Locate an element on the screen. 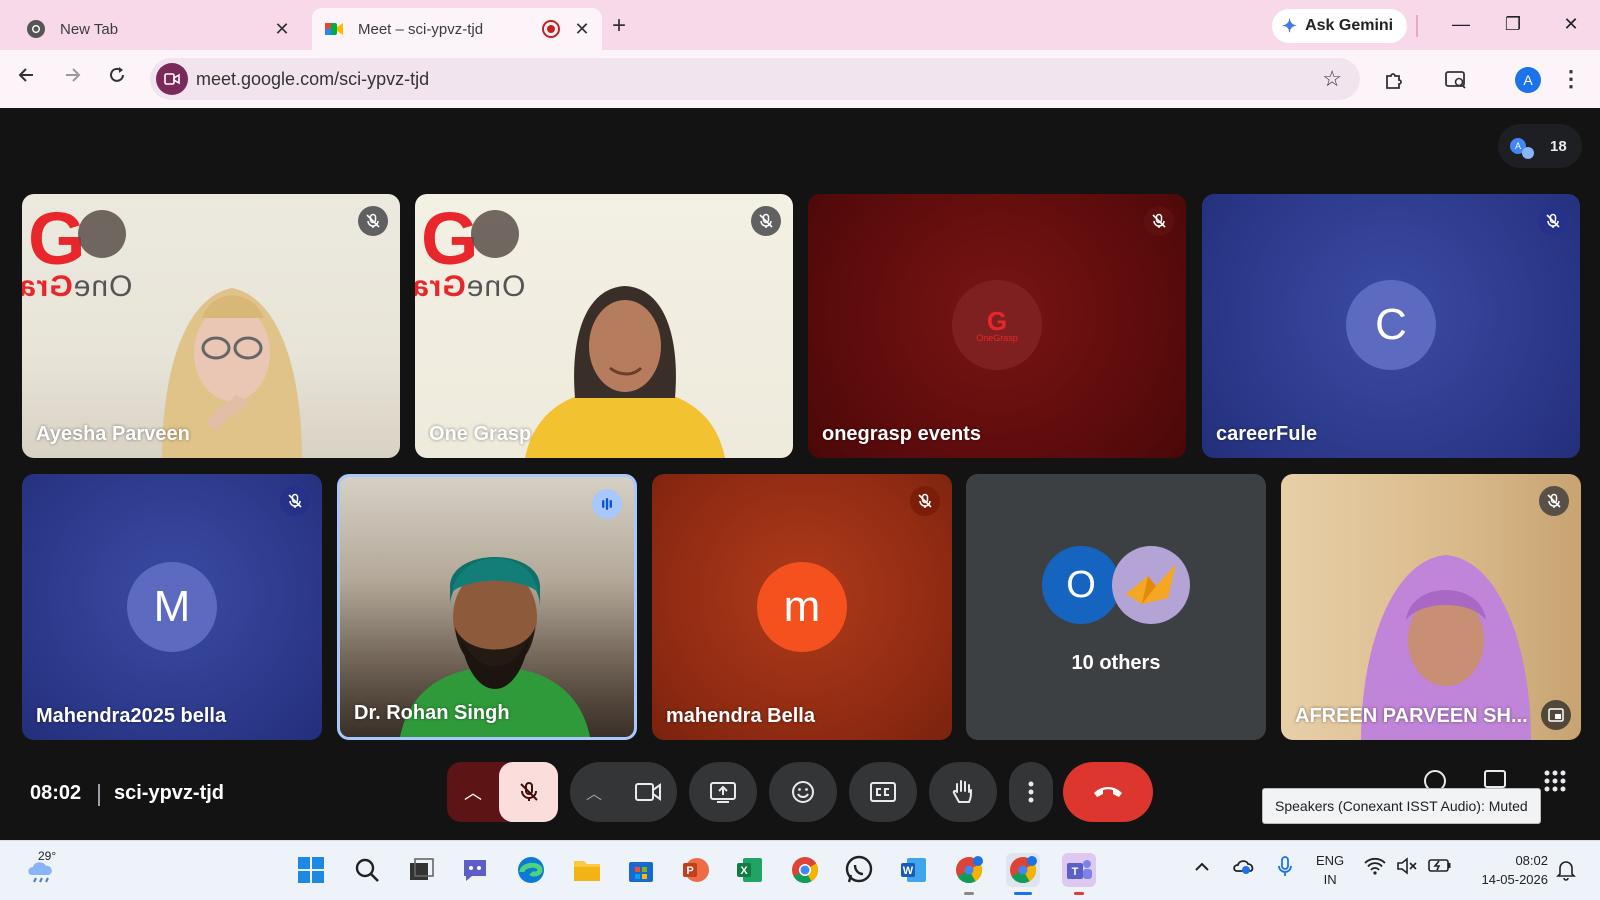  reload-icon is located at coordinates (117, 79).